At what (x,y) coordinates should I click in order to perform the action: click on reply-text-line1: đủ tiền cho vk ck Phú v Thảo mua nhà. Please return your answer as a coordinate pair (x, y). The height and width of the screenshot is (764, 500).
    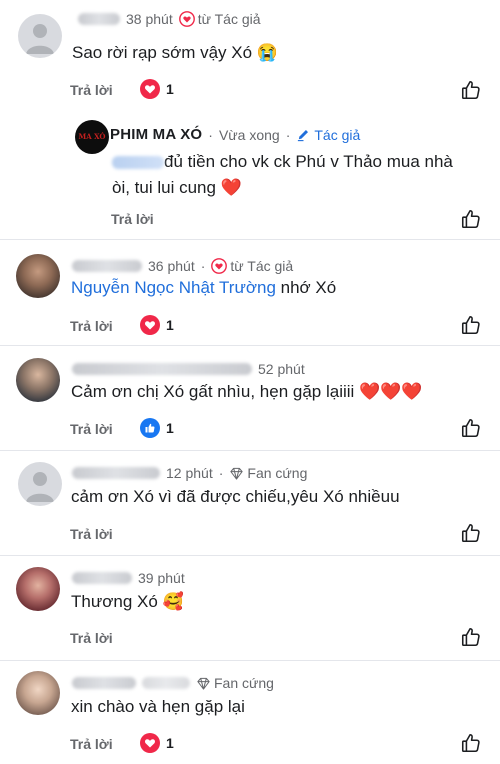
    Looking at the image, I should click on (308, 161).